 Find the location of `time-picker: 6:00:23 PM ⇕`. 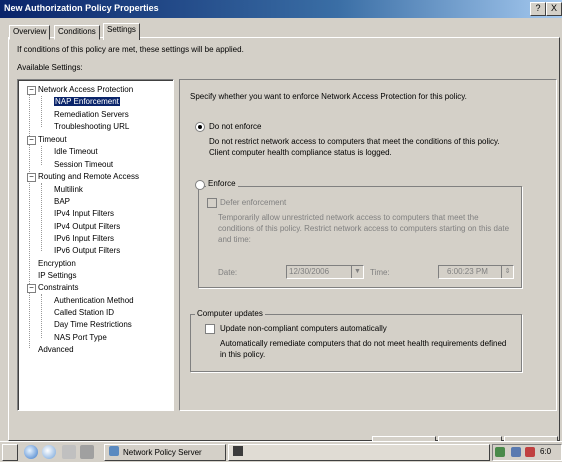

time-picker: 6:00:23 PM ⇕ is located at coordinates (476, 272).